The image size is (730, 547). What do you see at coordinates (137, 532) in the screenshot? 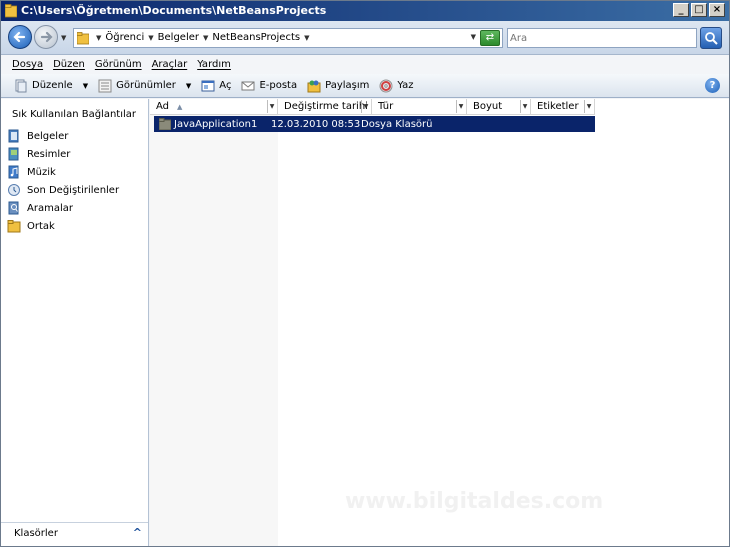
I see `chevron-up-icon: ^` at bounding box center [137, 532].